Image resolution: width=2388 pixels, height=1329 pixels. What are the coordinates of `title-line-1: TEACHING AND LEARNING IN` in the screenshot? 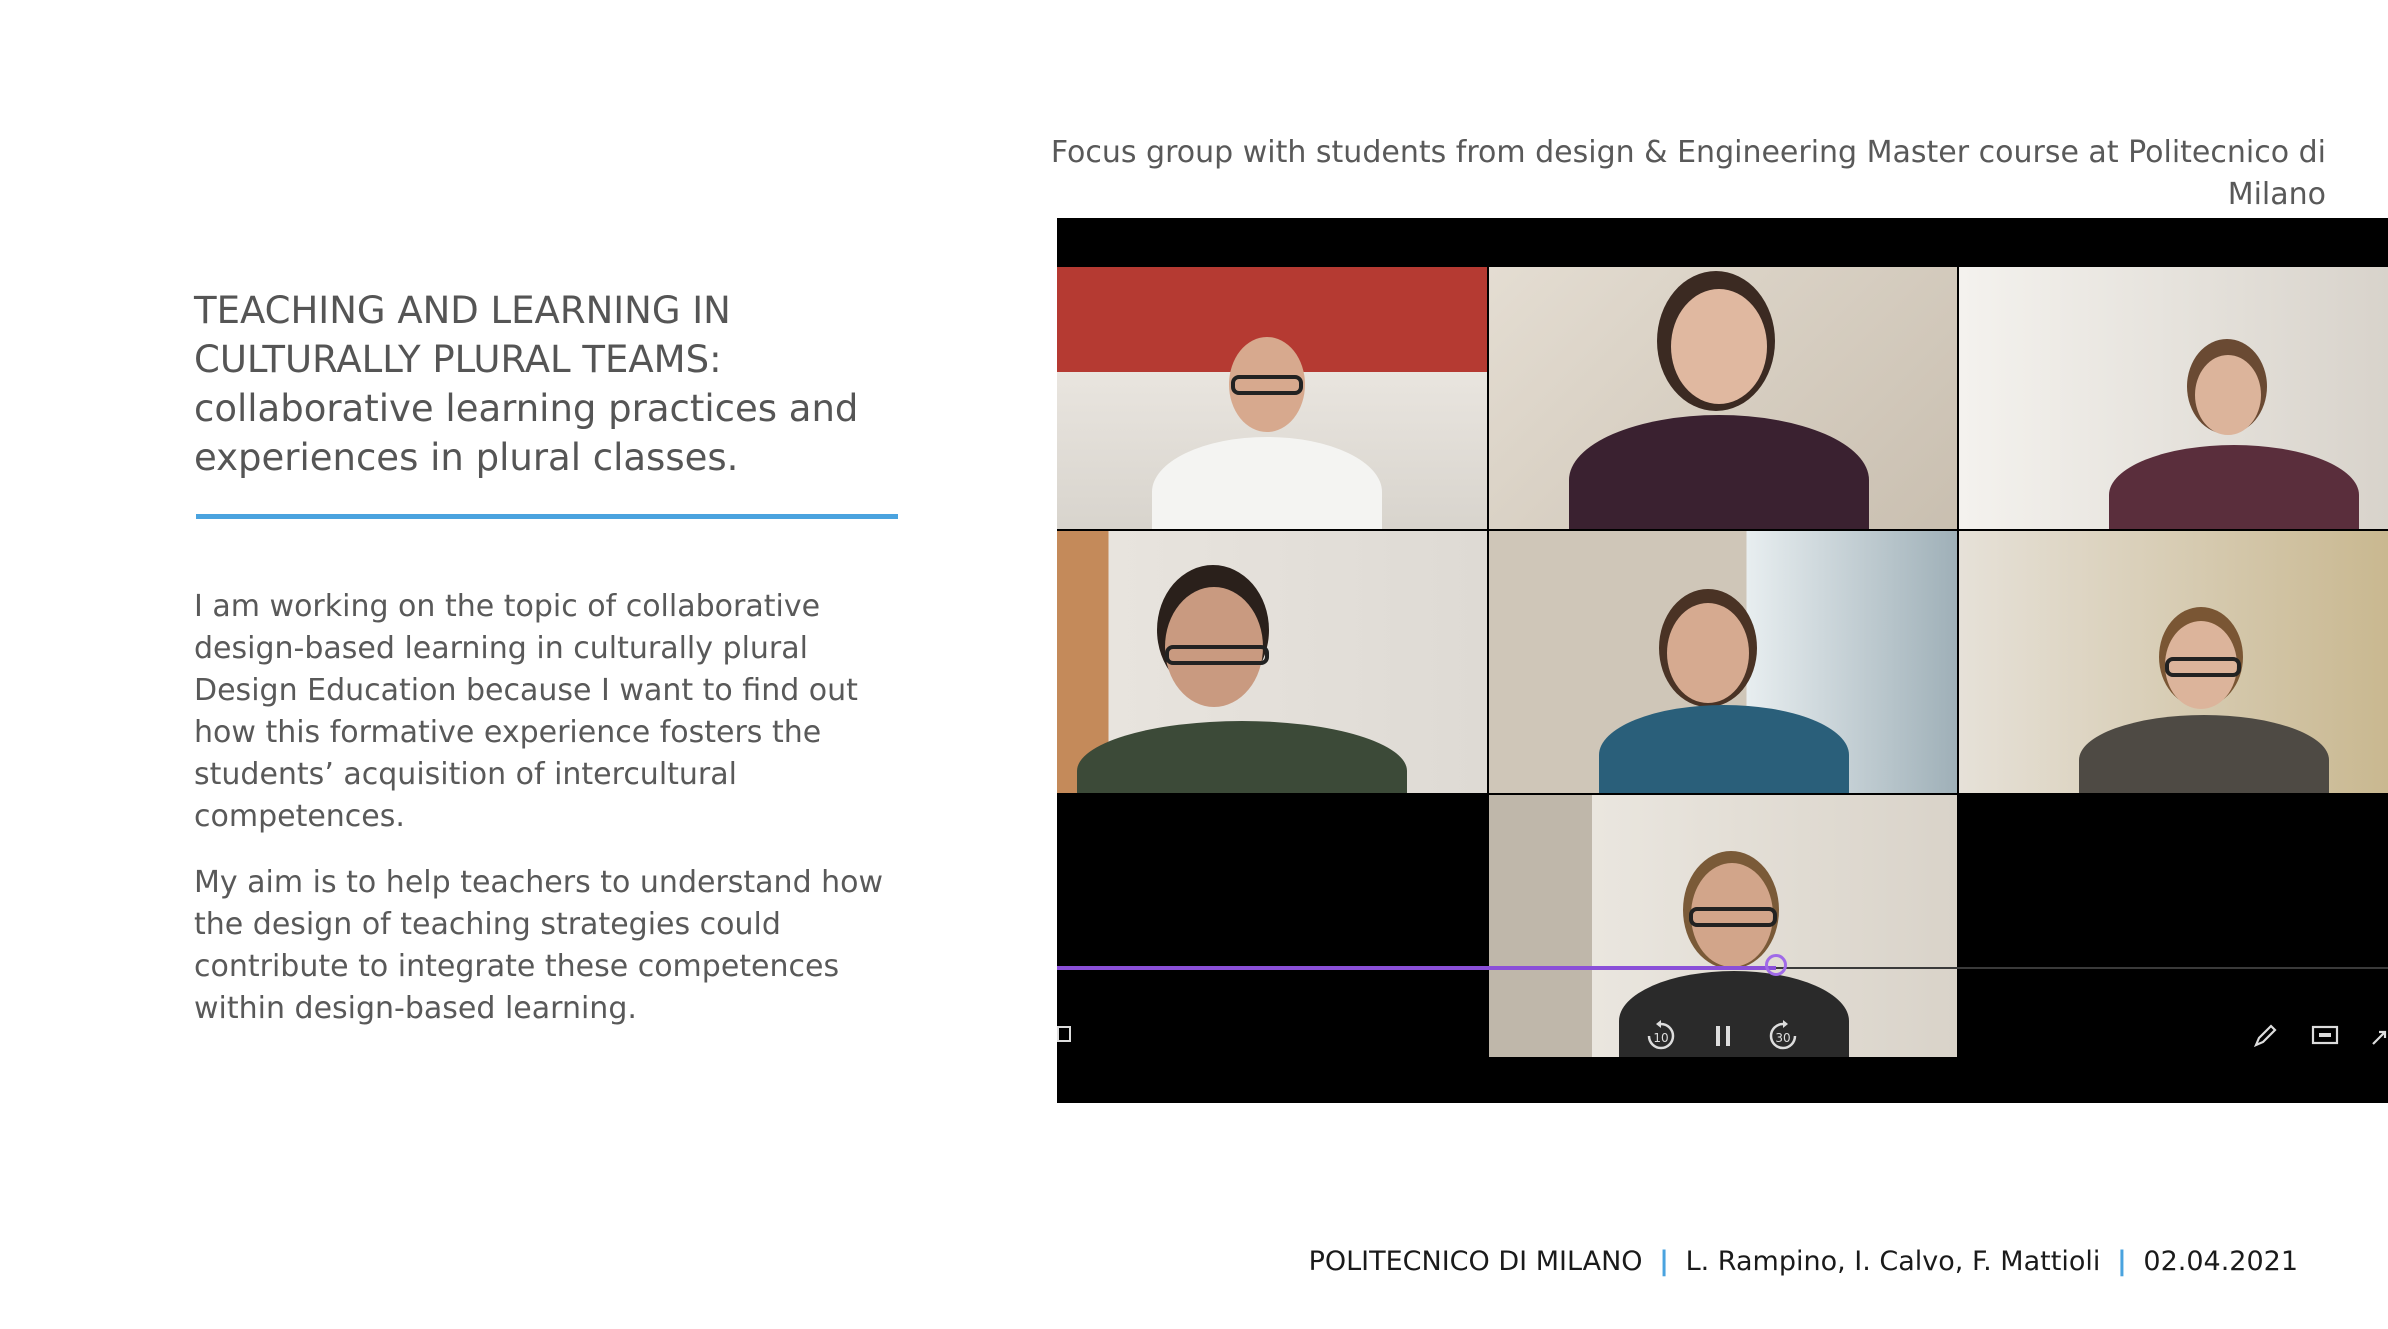 It's located at (462, 310).